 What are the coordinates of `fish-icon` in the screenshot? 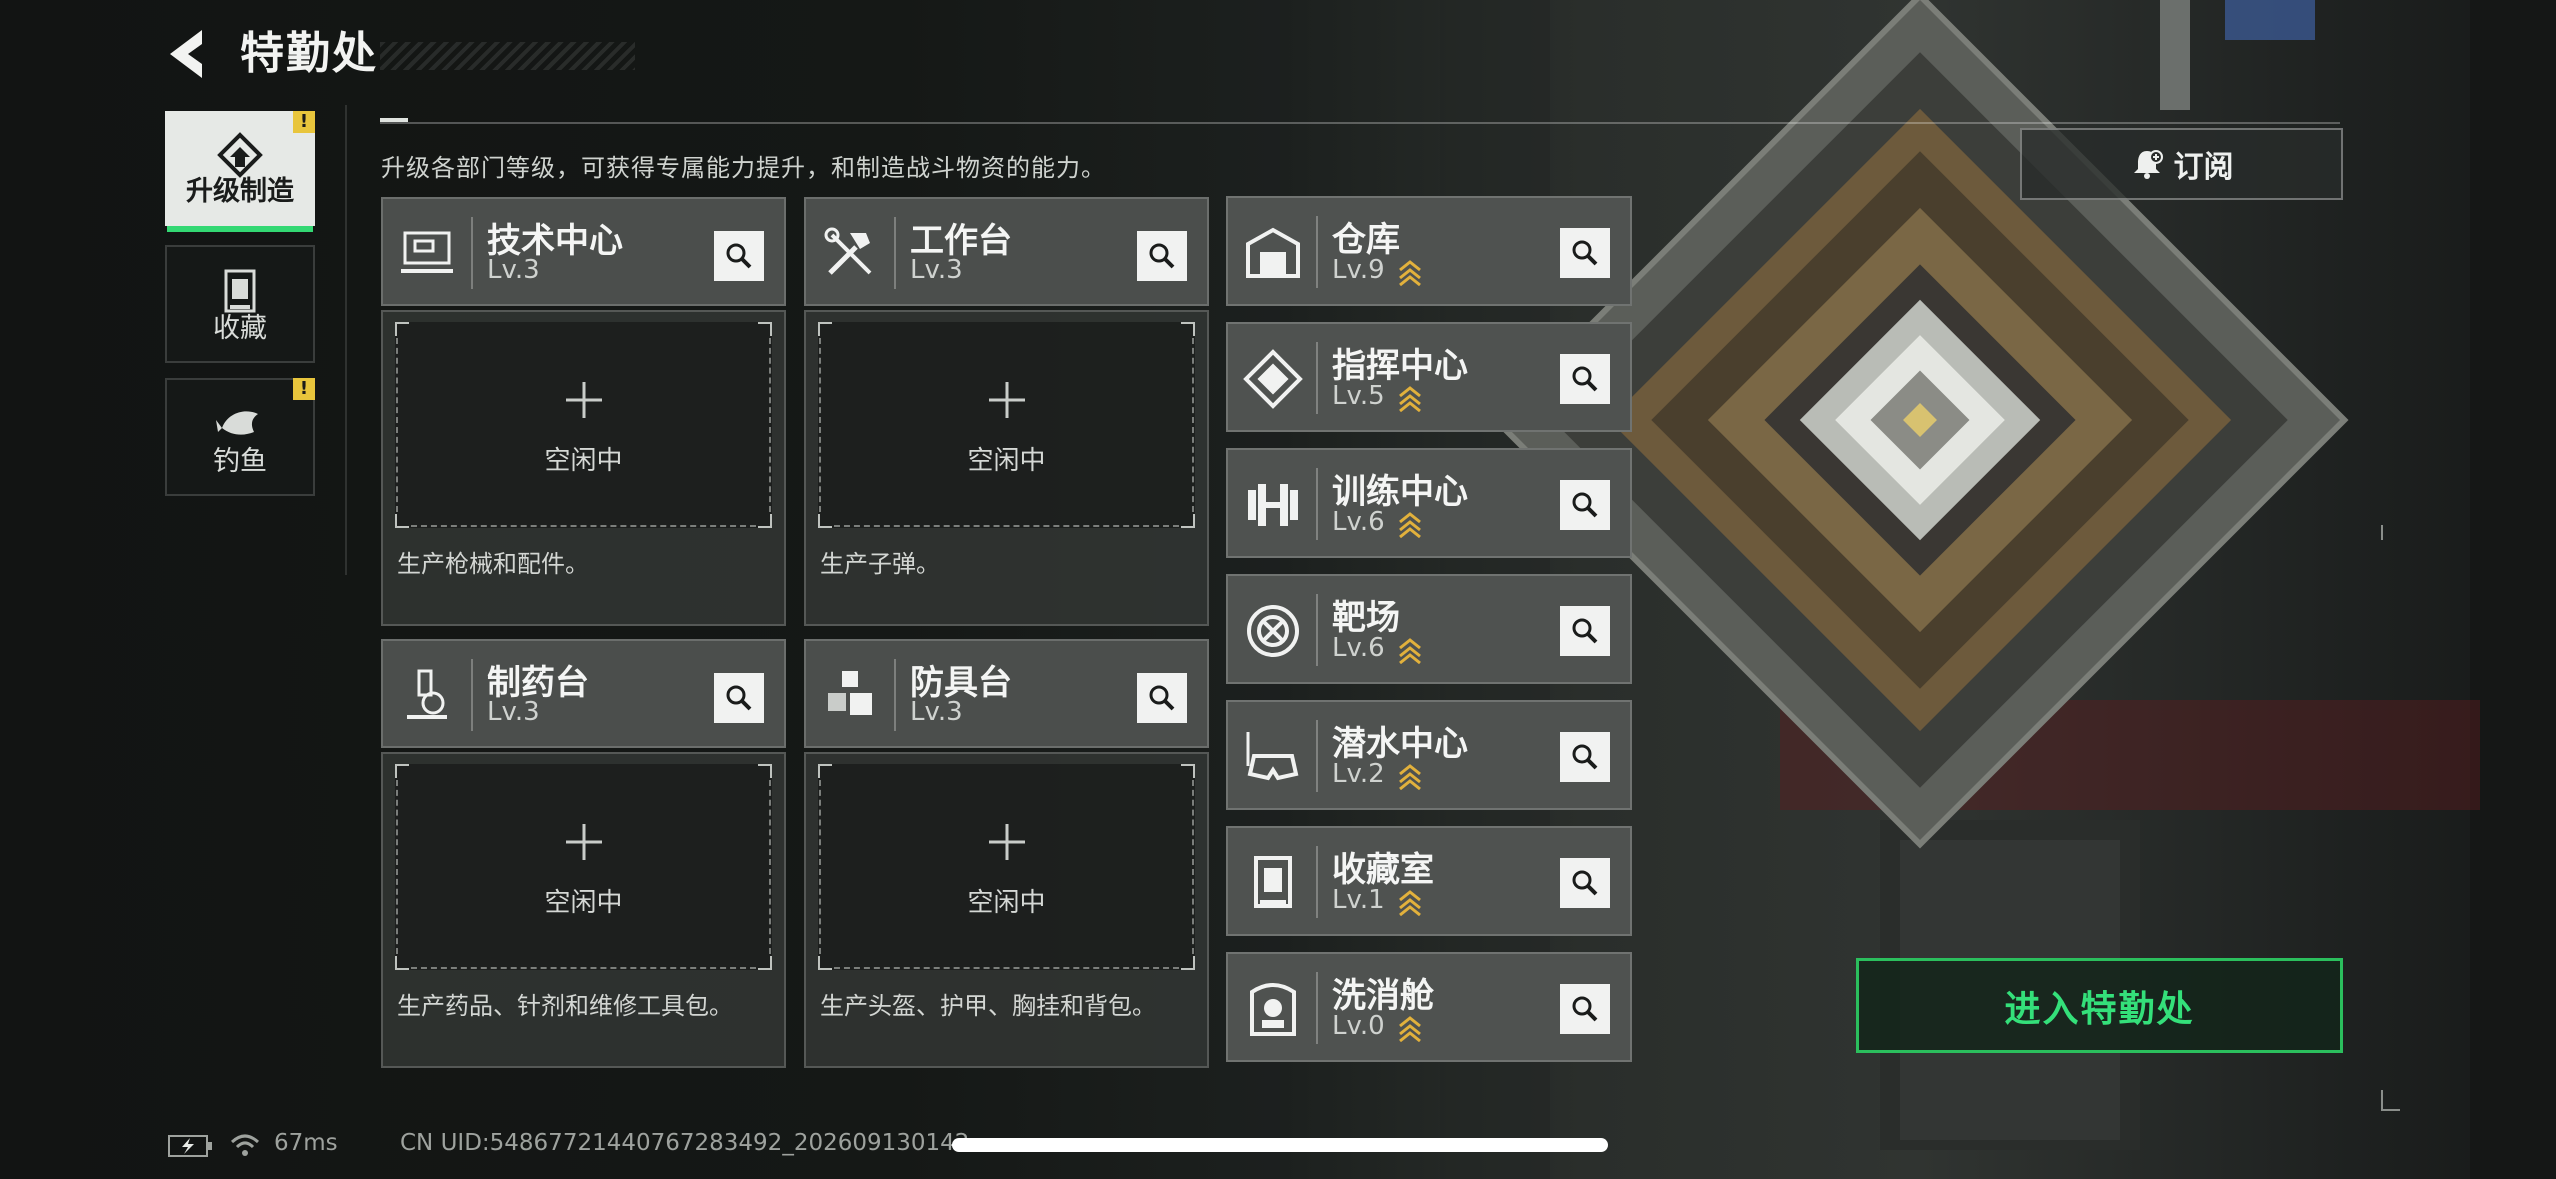 It's located at (237, 423).